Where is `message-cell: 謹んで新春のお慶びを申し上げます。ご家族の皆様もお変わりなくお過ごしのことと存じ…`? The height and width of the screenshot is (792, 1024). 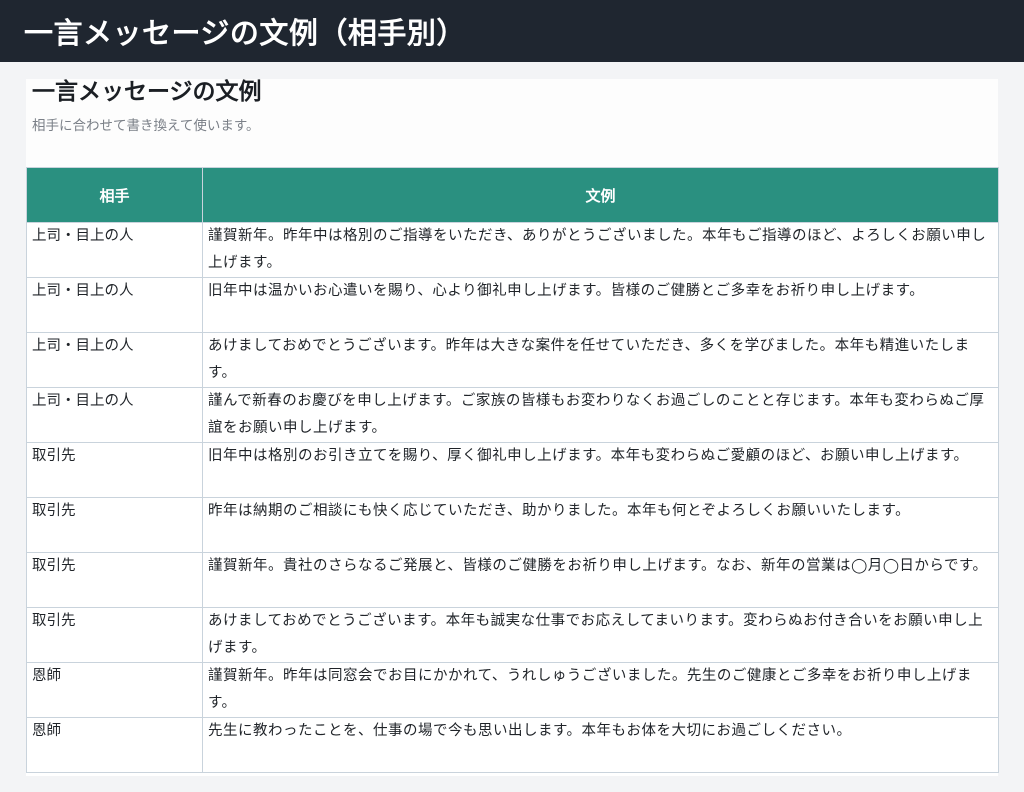
message-cell: 謹んで新春のお慶びを申し上げます。ご家族の皆様もお変わりなくお過ごしのことと存じ… is located at coordinates (600, 415).